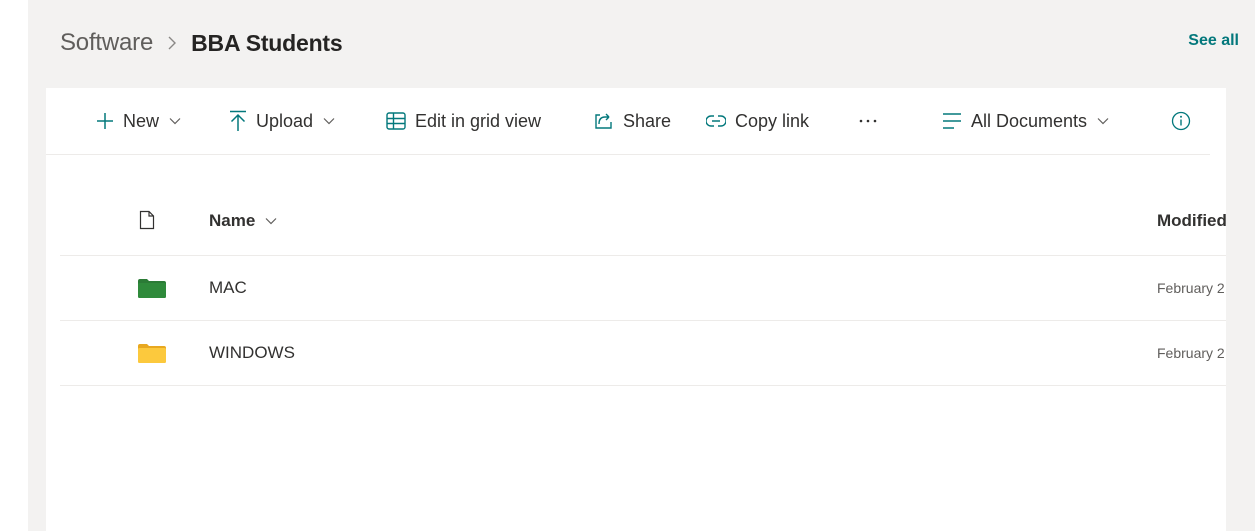 The image size is (1255, 531). I want to click on copy-link-button: Copy link, so click(757, 121).